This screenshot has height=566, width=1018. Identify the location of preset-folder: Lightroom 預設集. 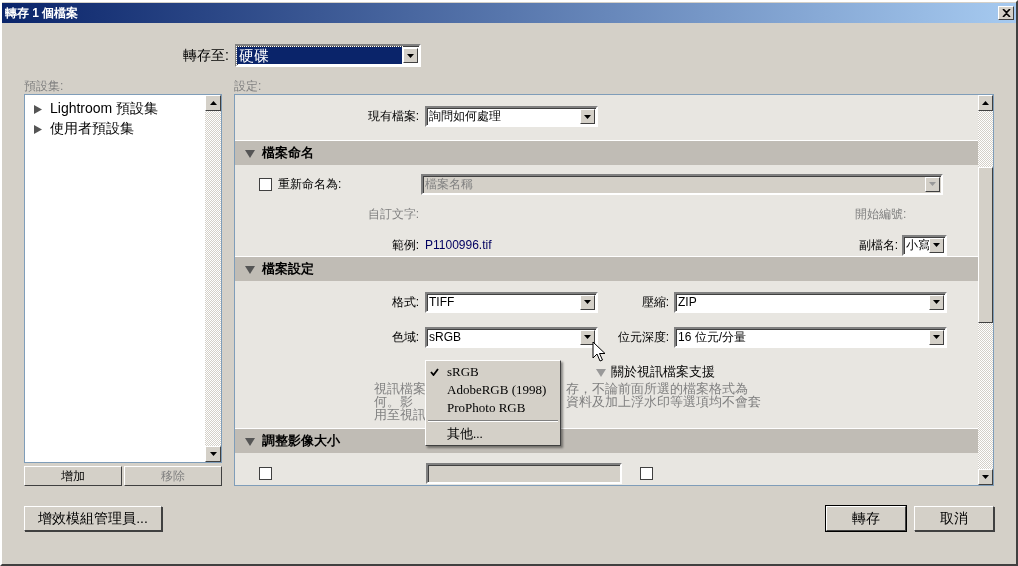
(119, 109).